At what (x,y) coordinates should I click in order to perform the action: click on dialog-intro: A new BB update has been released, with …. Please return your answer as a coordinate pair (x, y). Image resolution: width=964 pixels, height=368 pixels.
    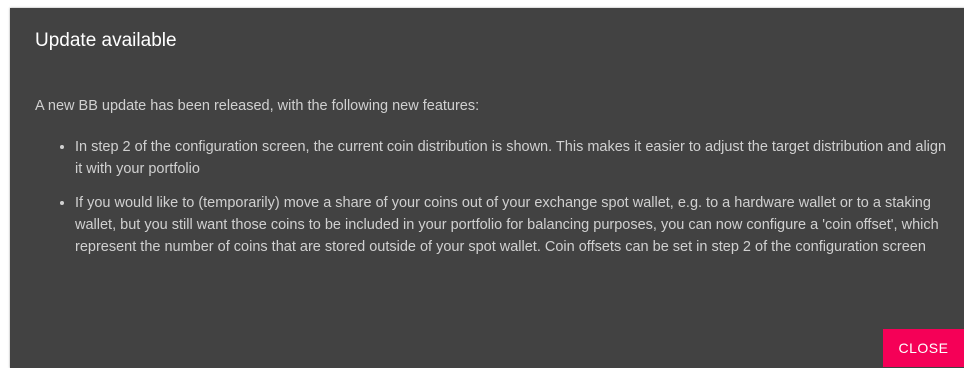
    Looking at the image, I should click on (257, 106).